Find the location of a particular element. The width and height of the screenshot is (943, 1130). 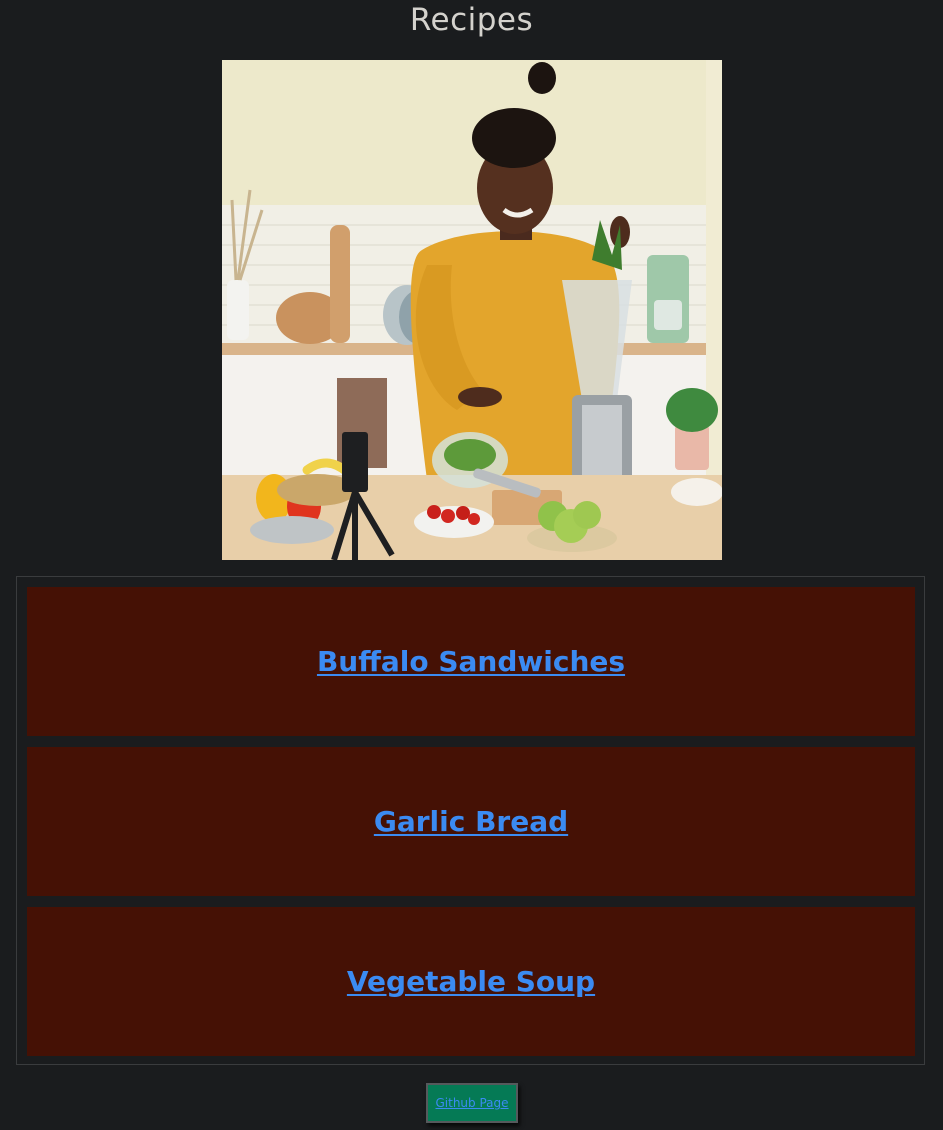

recipe-link-garlic-bread: Garlic Bread is located at coordinates (471, 821).